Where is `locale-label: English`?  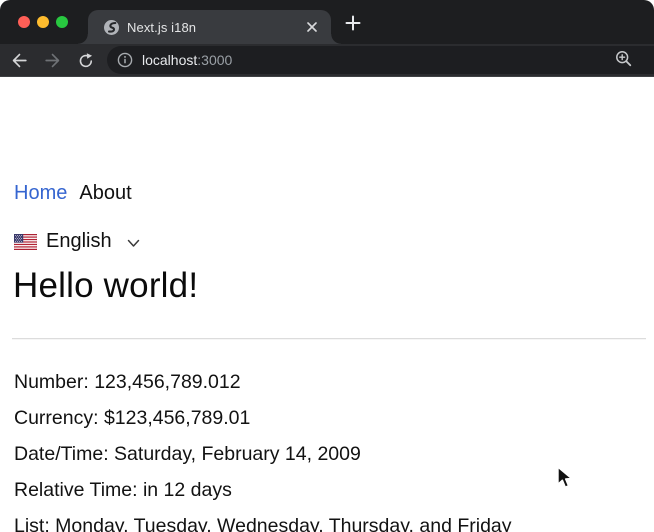
locale-label: English is located at coordinates (79, 241).